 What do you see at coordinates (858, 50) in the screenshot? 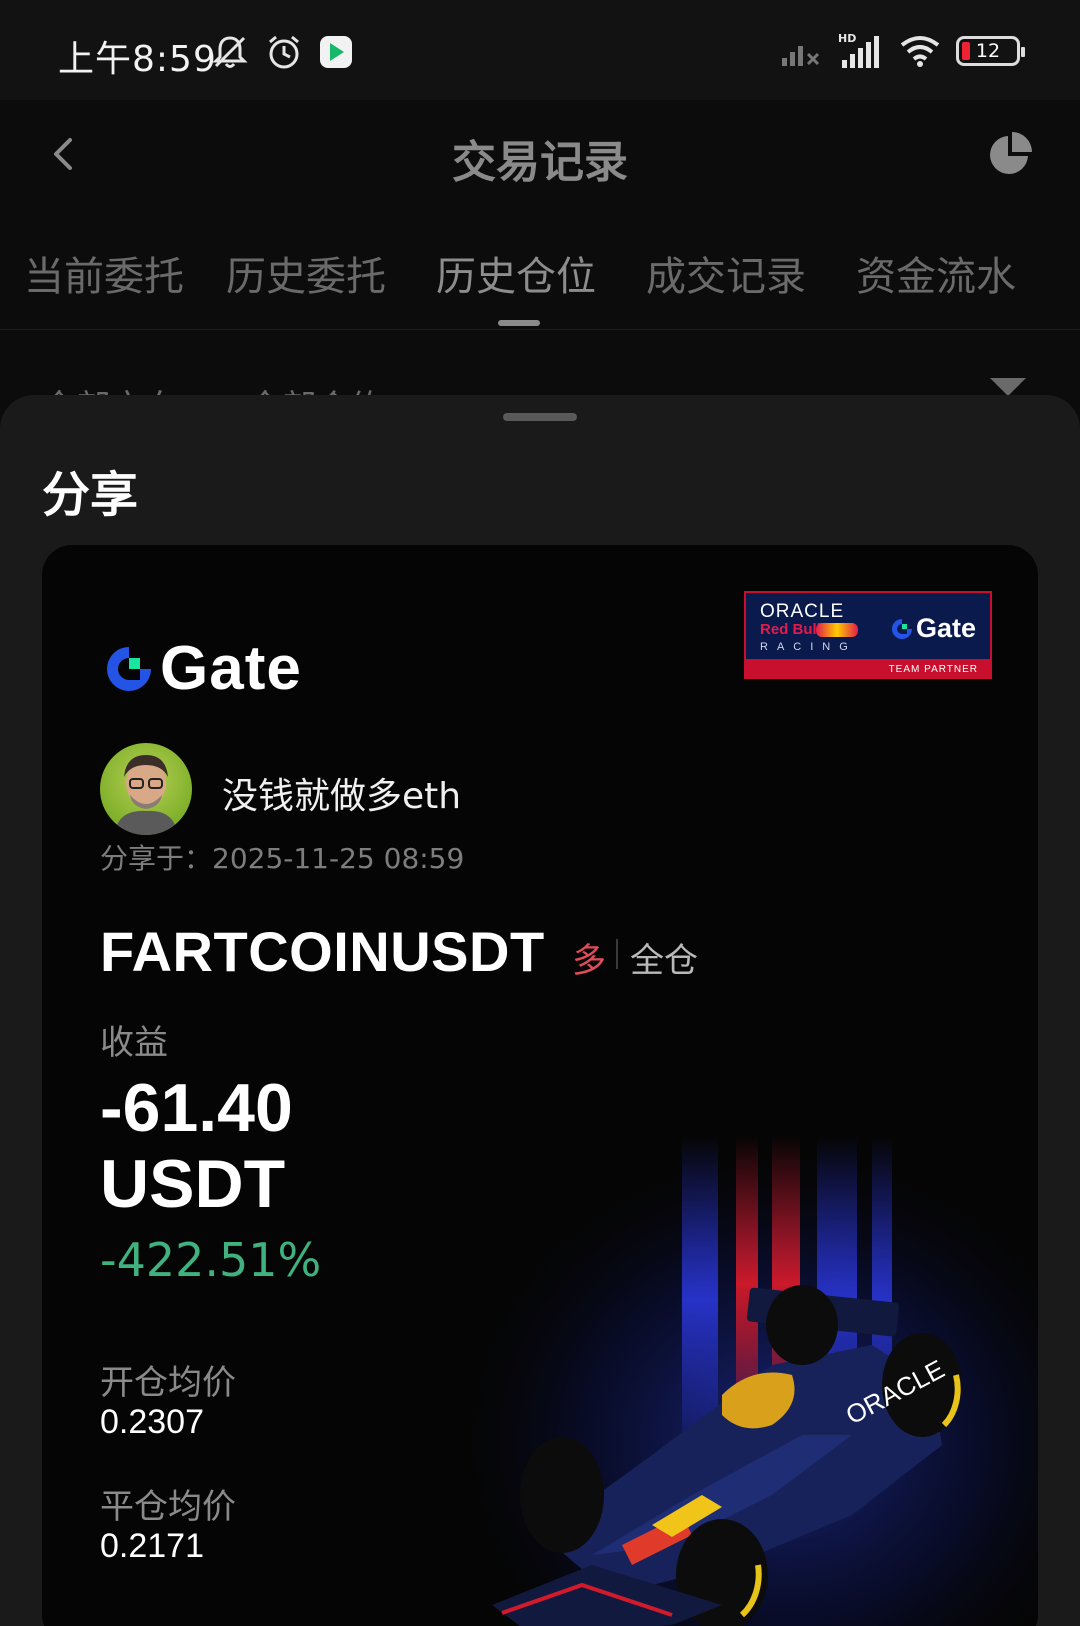
I see `signal-hd-icon: HD` at bounding box center [858, 50].